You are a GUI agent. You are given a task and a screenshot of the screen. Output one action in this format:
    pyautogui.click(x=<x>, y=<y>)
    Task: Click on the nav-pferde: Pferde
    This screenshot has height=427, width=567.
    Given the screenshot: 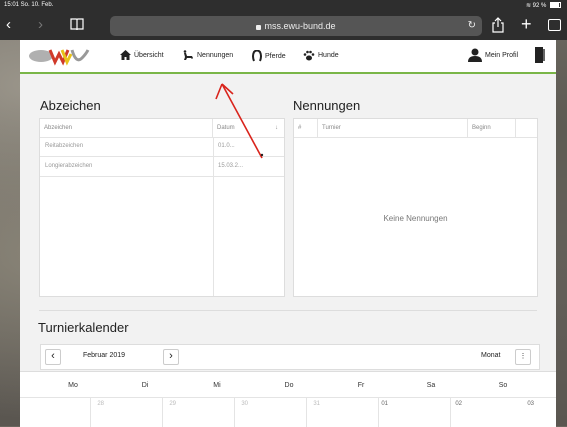 What is the action you would take?
    pyautogui.click(x=269, y=56)
    